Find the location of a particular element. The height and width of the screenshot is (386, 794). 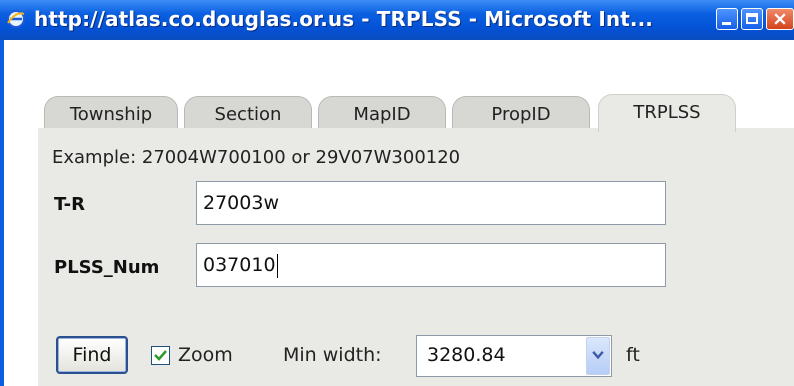

chevron-down-icon is located at coordinates (598, 355).